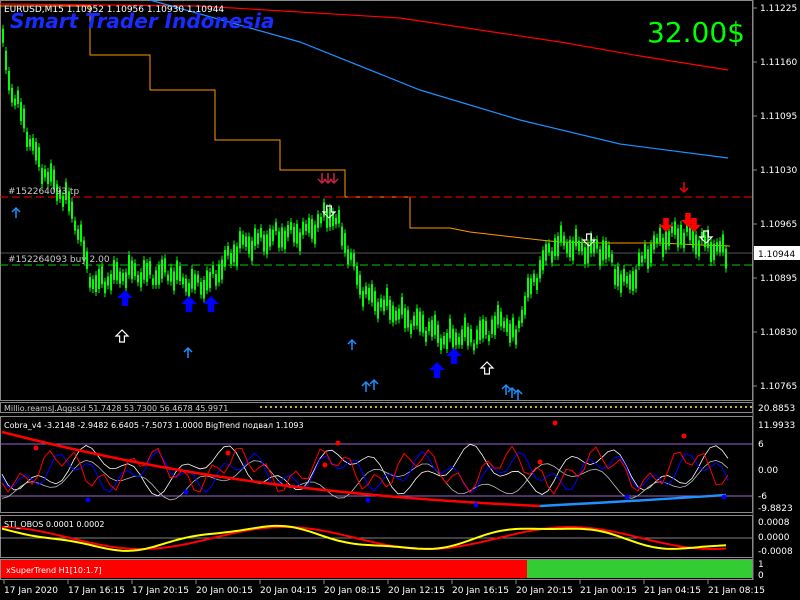 The width and height of the screenshot is (800, 600). I want to click on oscillator-lines, so click(365, 464).